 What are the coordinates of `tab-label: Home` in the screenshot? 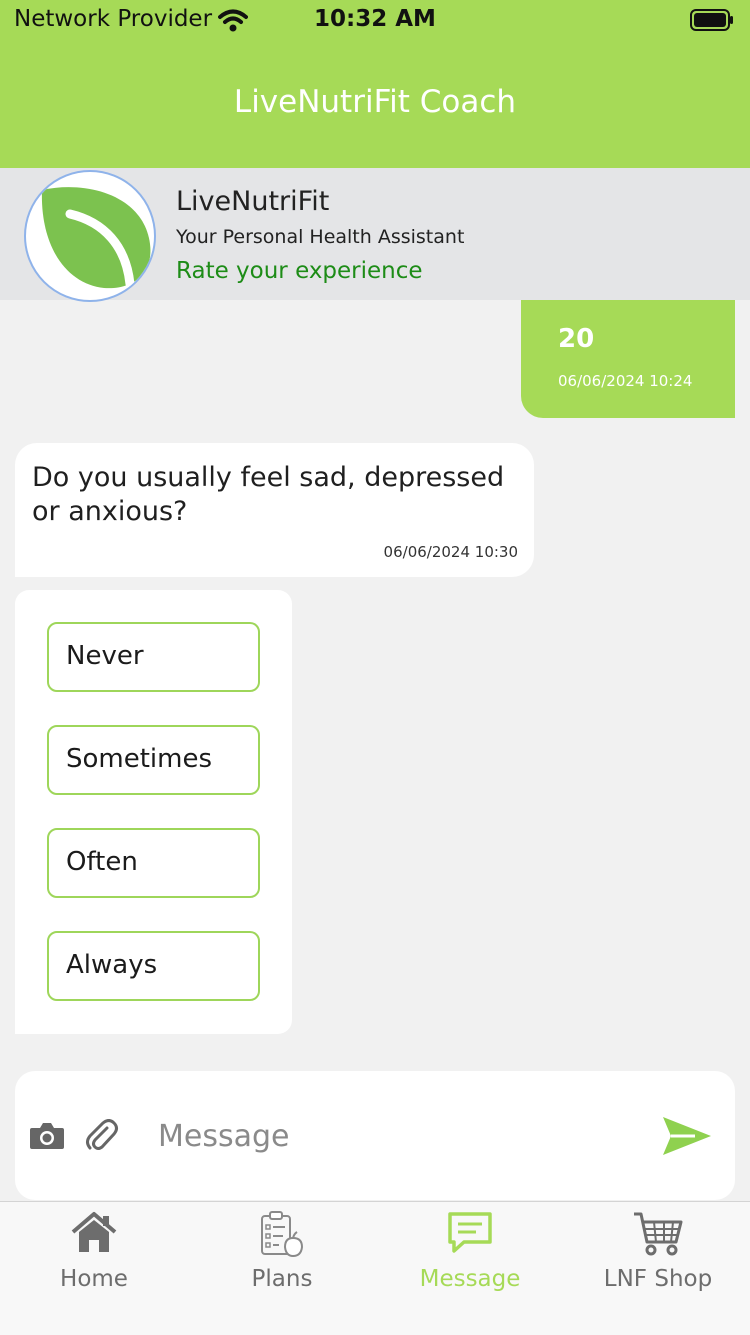 It's located at (94, 1279).